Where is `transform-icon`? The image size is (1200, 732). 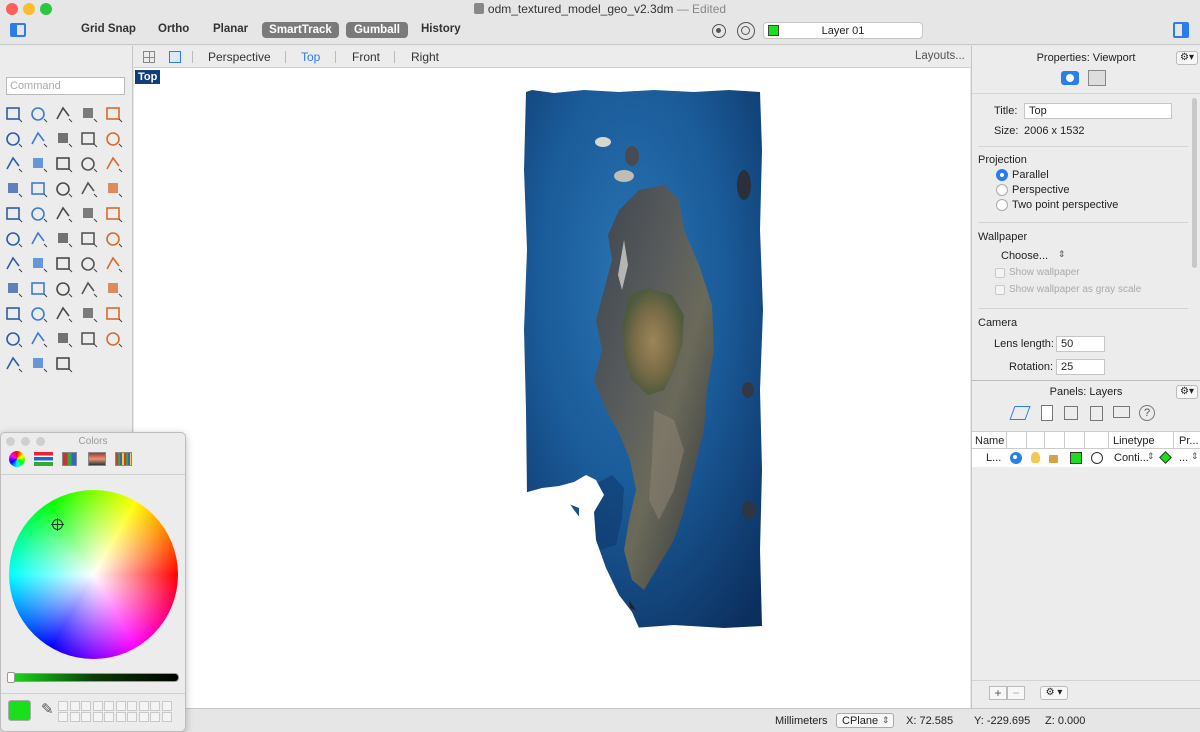
transform-icon is located at coordinates (14, 239).